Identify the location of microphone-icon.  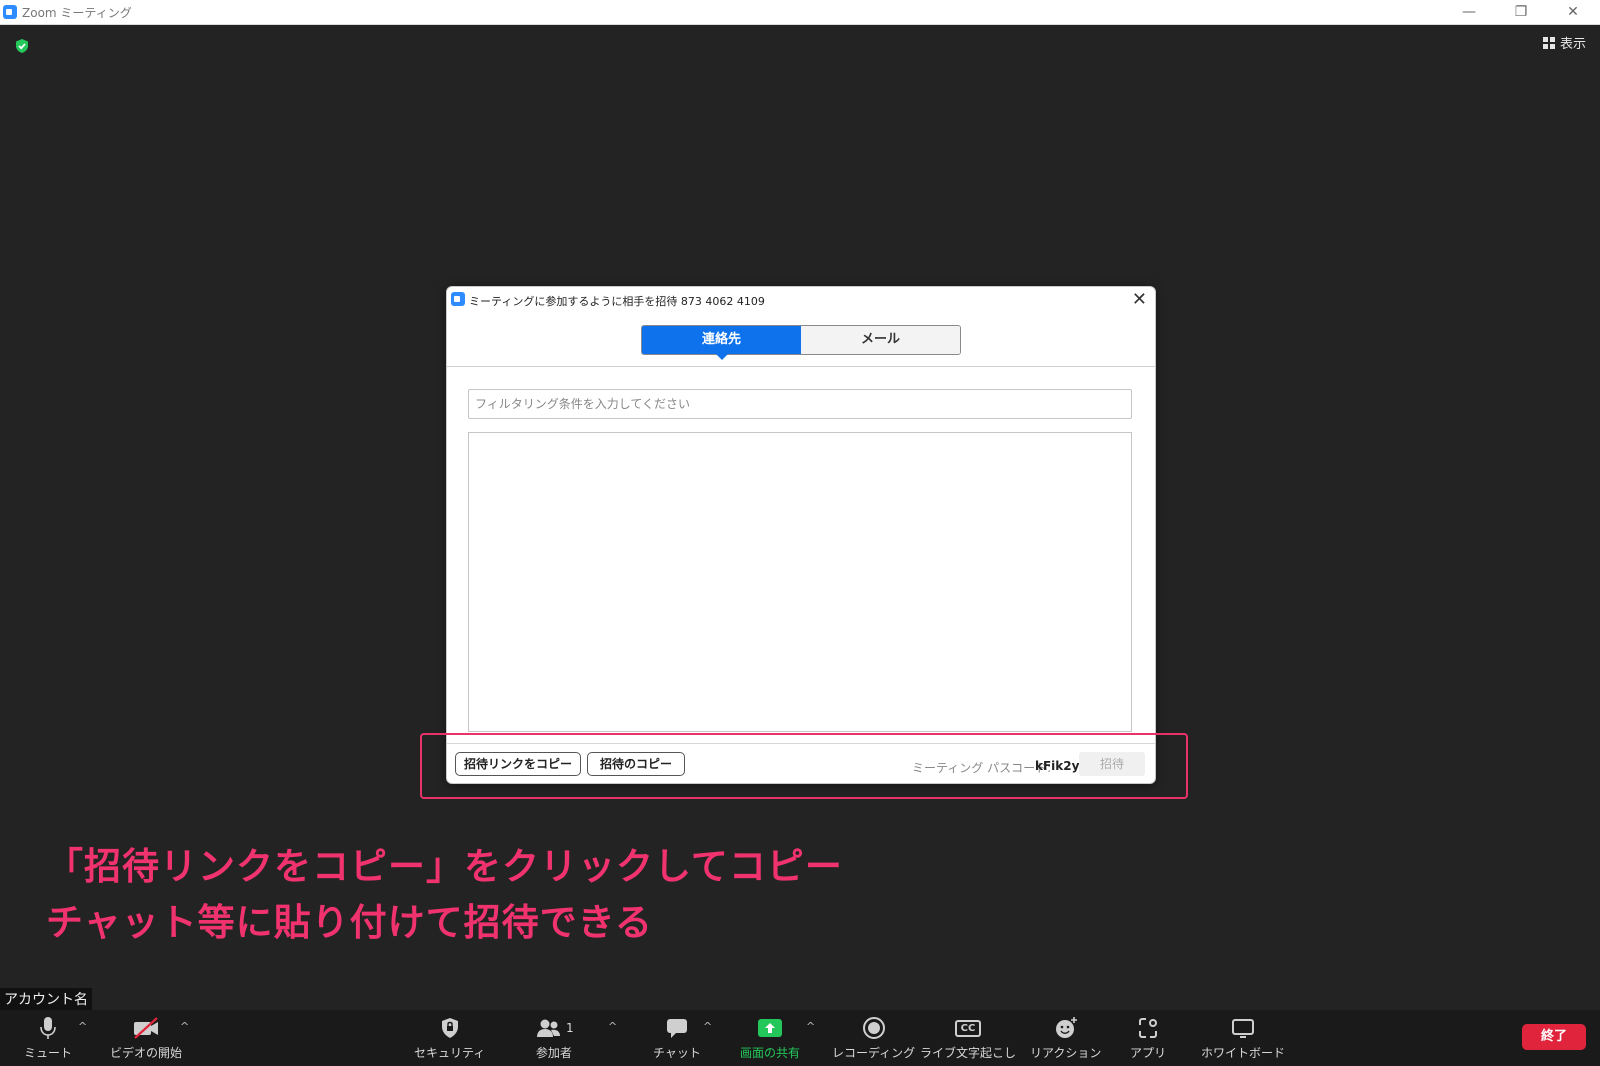
(48, 1028).